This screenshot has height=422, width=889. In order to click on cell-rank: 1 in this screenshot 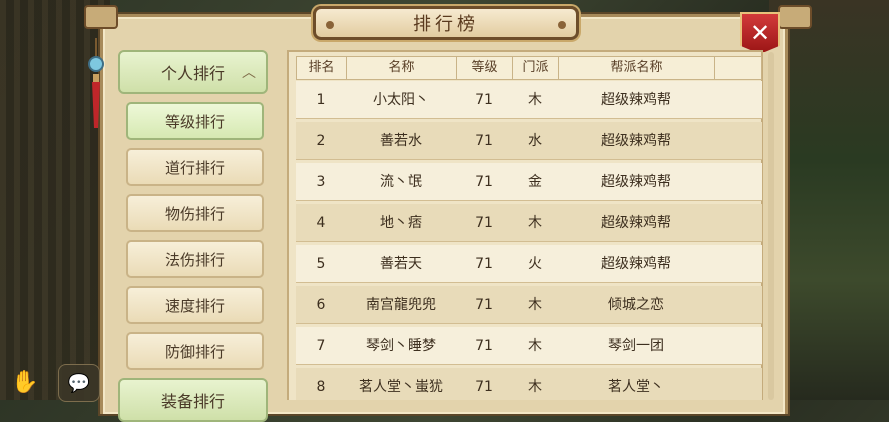, I will do `click(321, 100)`.